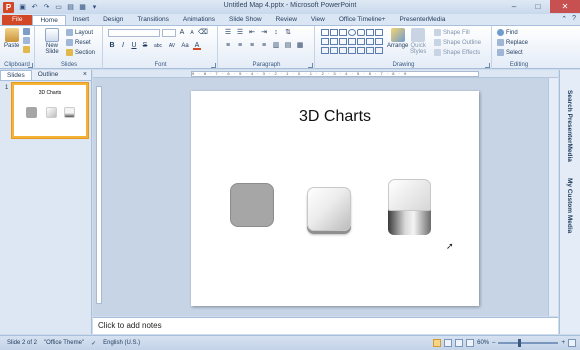  Describe the element at coordinates (333, 50) in the screenshot. I see `heart-shape-icon` at that location.